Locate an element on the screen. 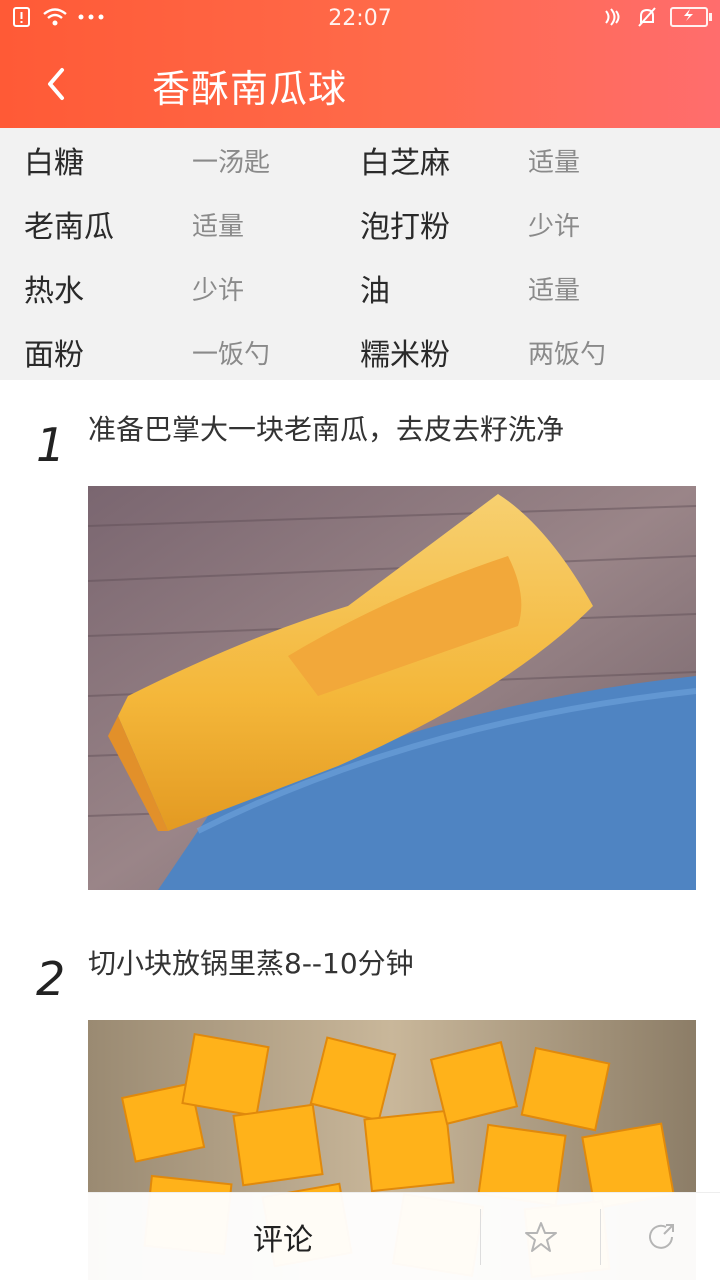 This screenshot has height=1281, width=720. ingredient-name: 油 is located at coordinates (375, 291).